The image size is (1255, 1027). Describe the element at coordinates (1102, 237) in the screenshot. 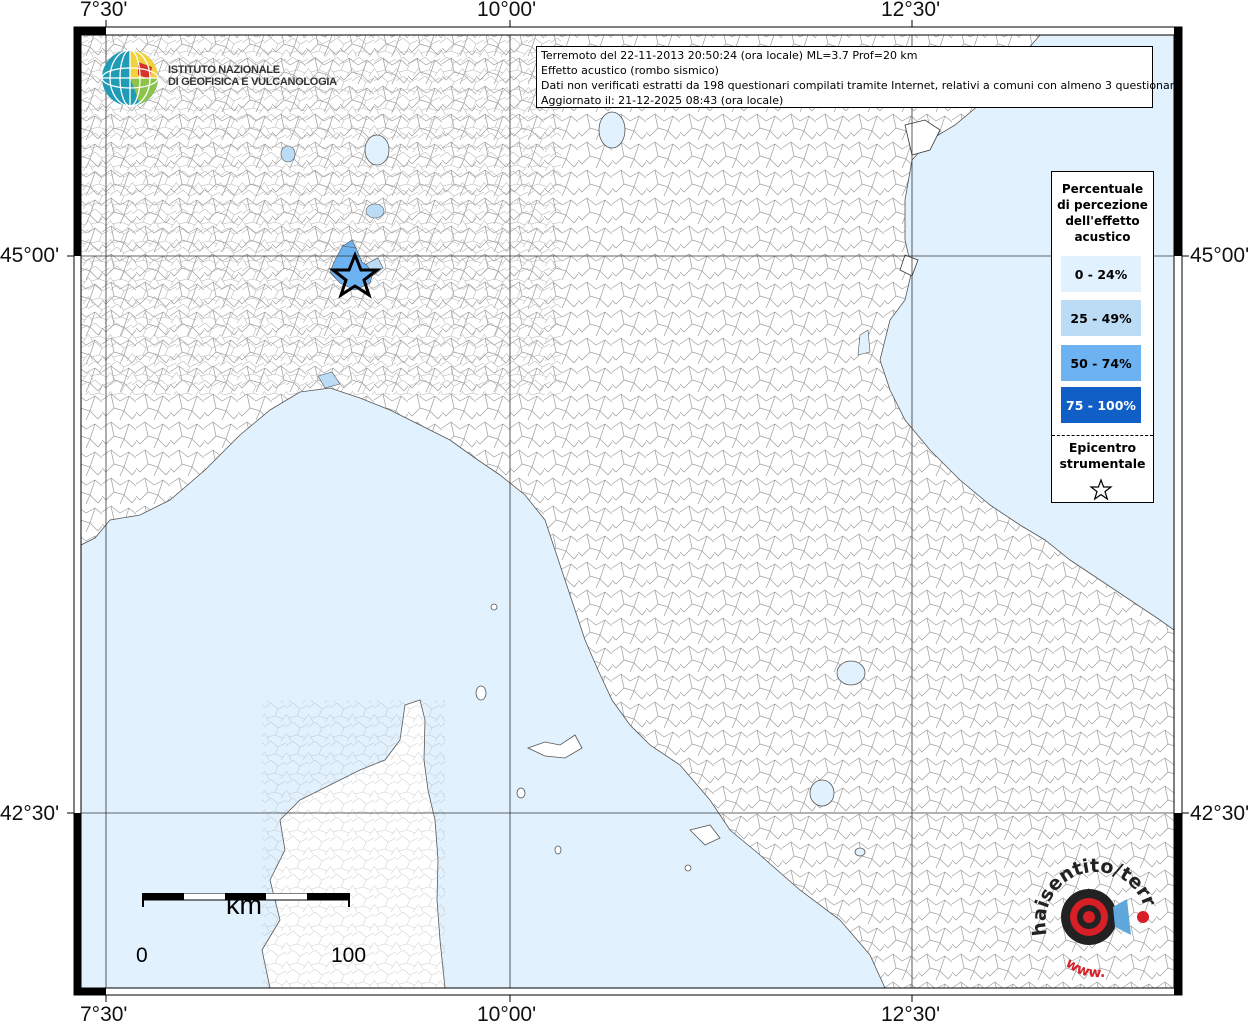

I see `legend-title-line: acustico` at that location.